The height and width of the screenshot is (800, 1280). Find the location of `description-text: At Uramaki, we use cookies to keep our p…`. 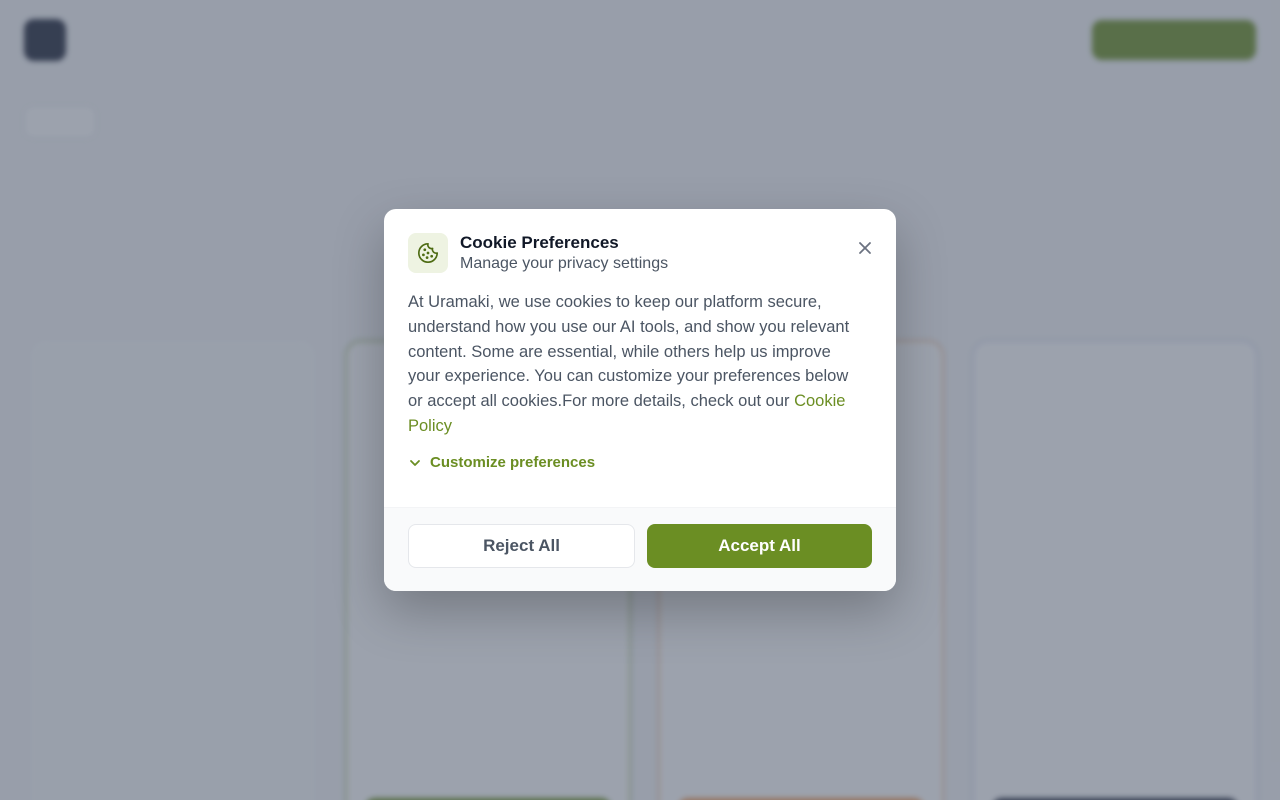

description-text: At Uramaki, we use cookies to keep our p… is located at coordinates (629, 352).